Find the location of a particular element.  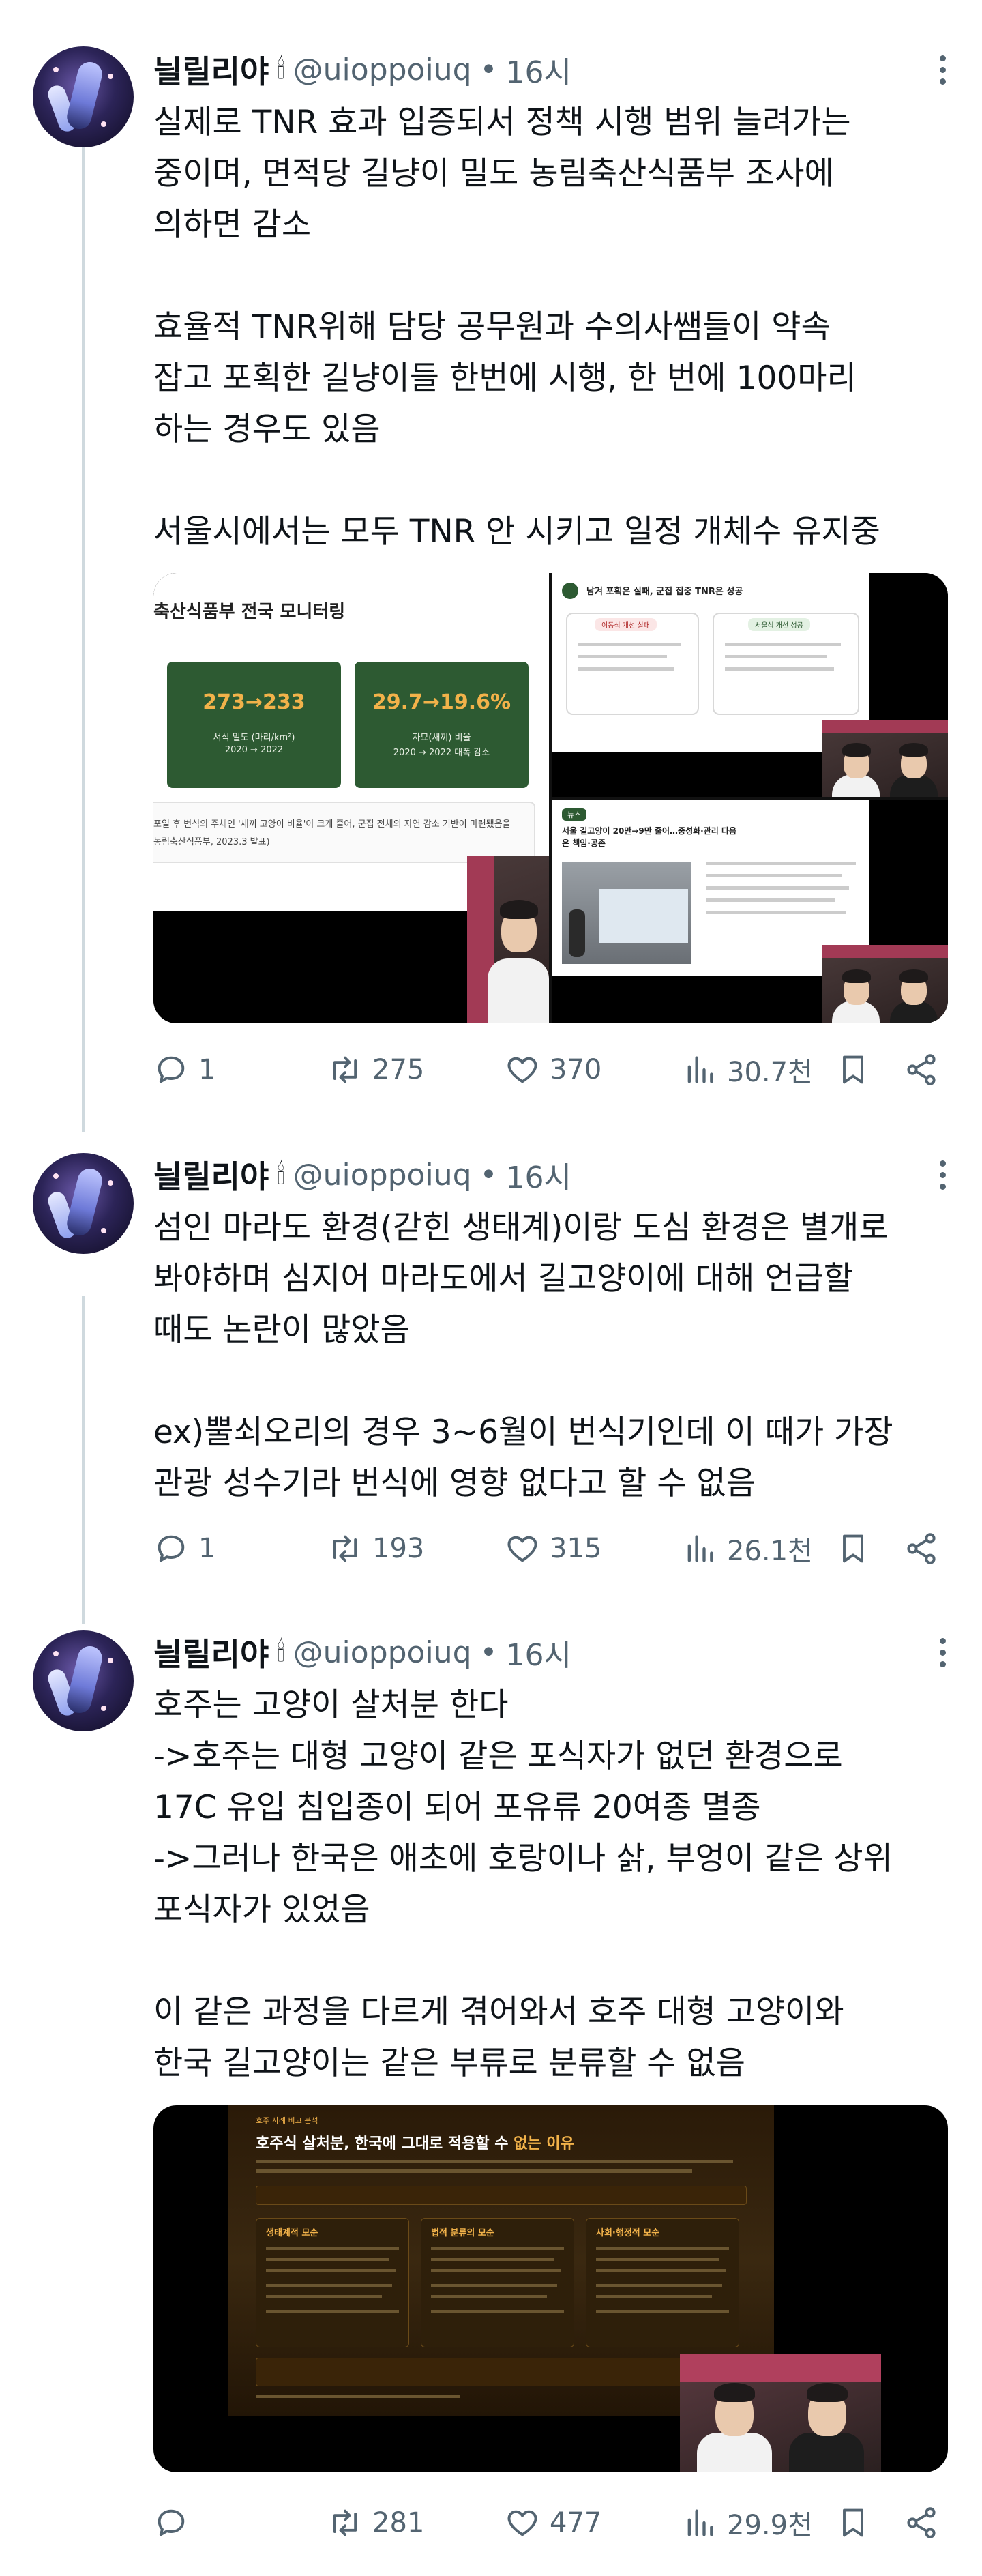

views-count: 26.1천 is located at coordinates (770, 1551).